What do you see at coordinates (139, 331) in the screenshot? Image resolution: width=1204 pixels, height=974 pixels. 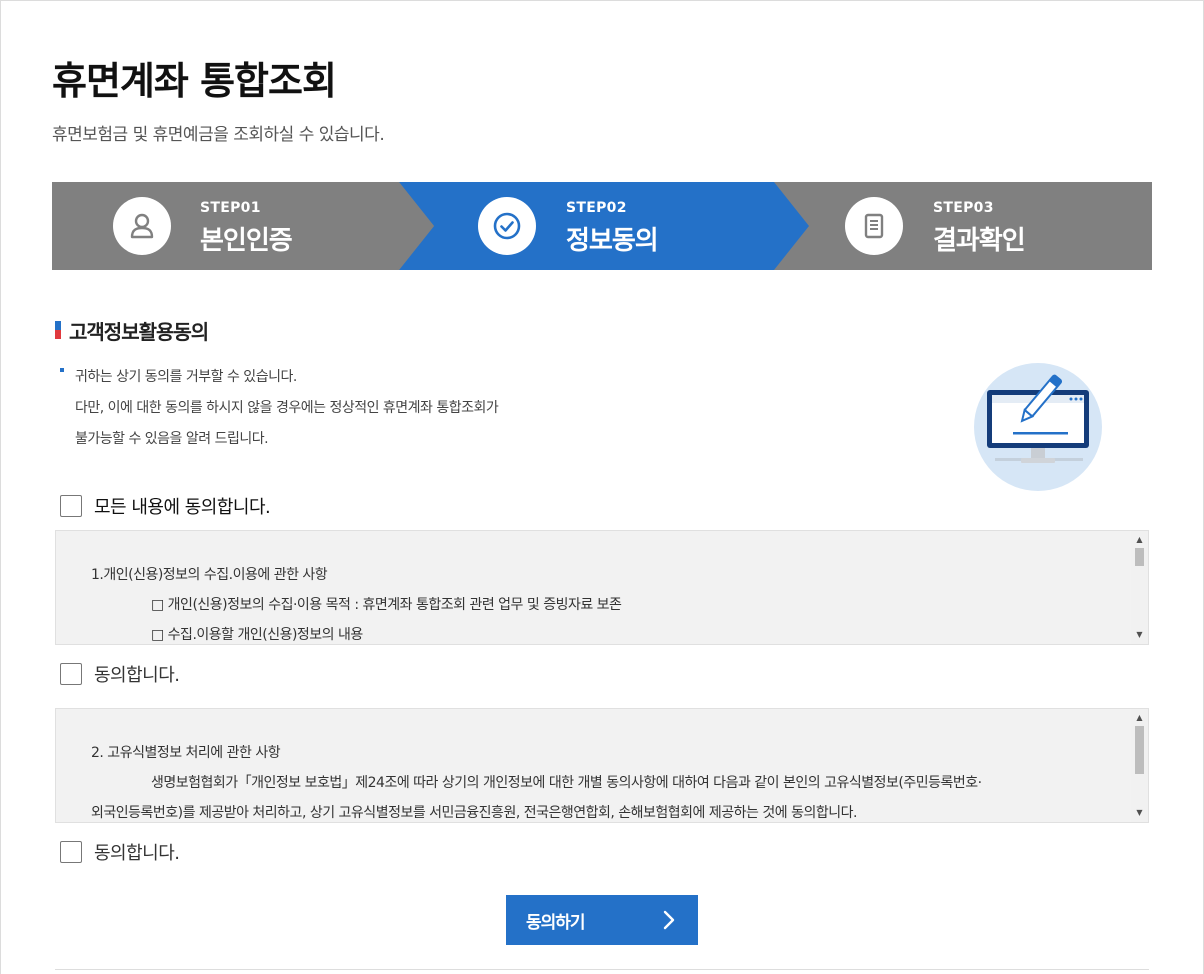 I see `section-title: 고객정보활용동의` at bounding box center [139, 331].